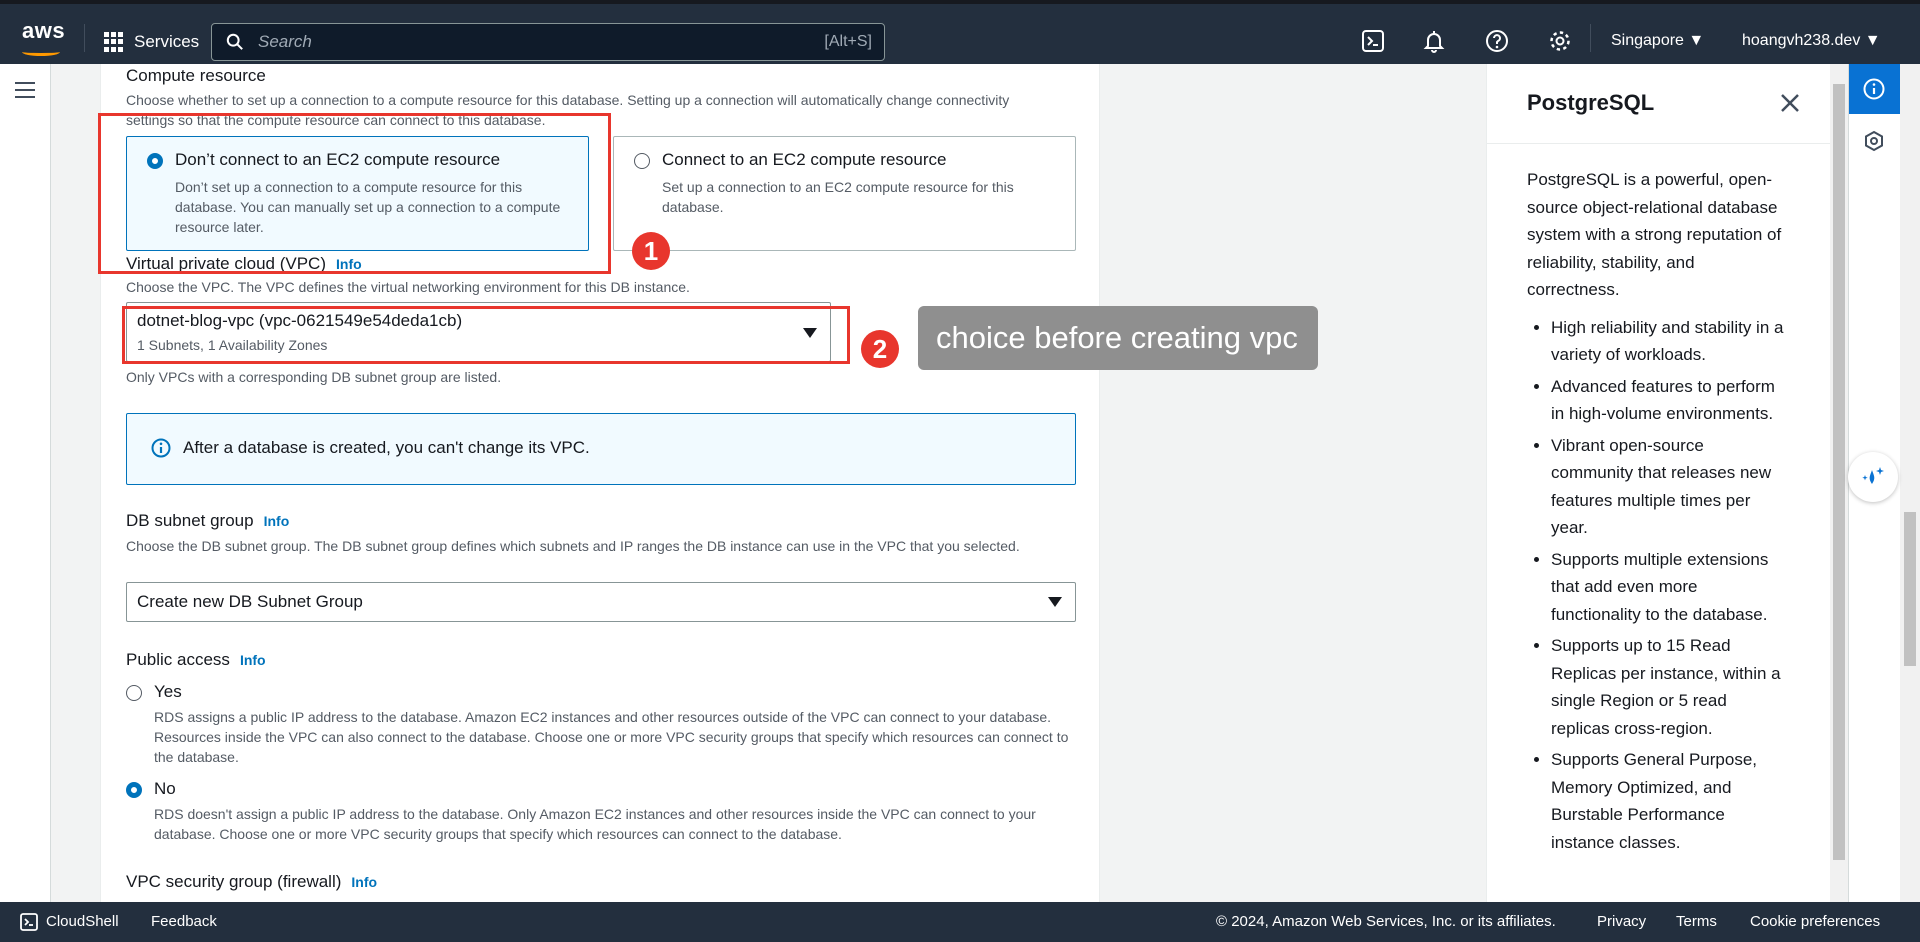 The image size is (1920, 942). Describe the element at coordinates (114, 42) in the screenshot. I see `services-grid-icon` at that location.